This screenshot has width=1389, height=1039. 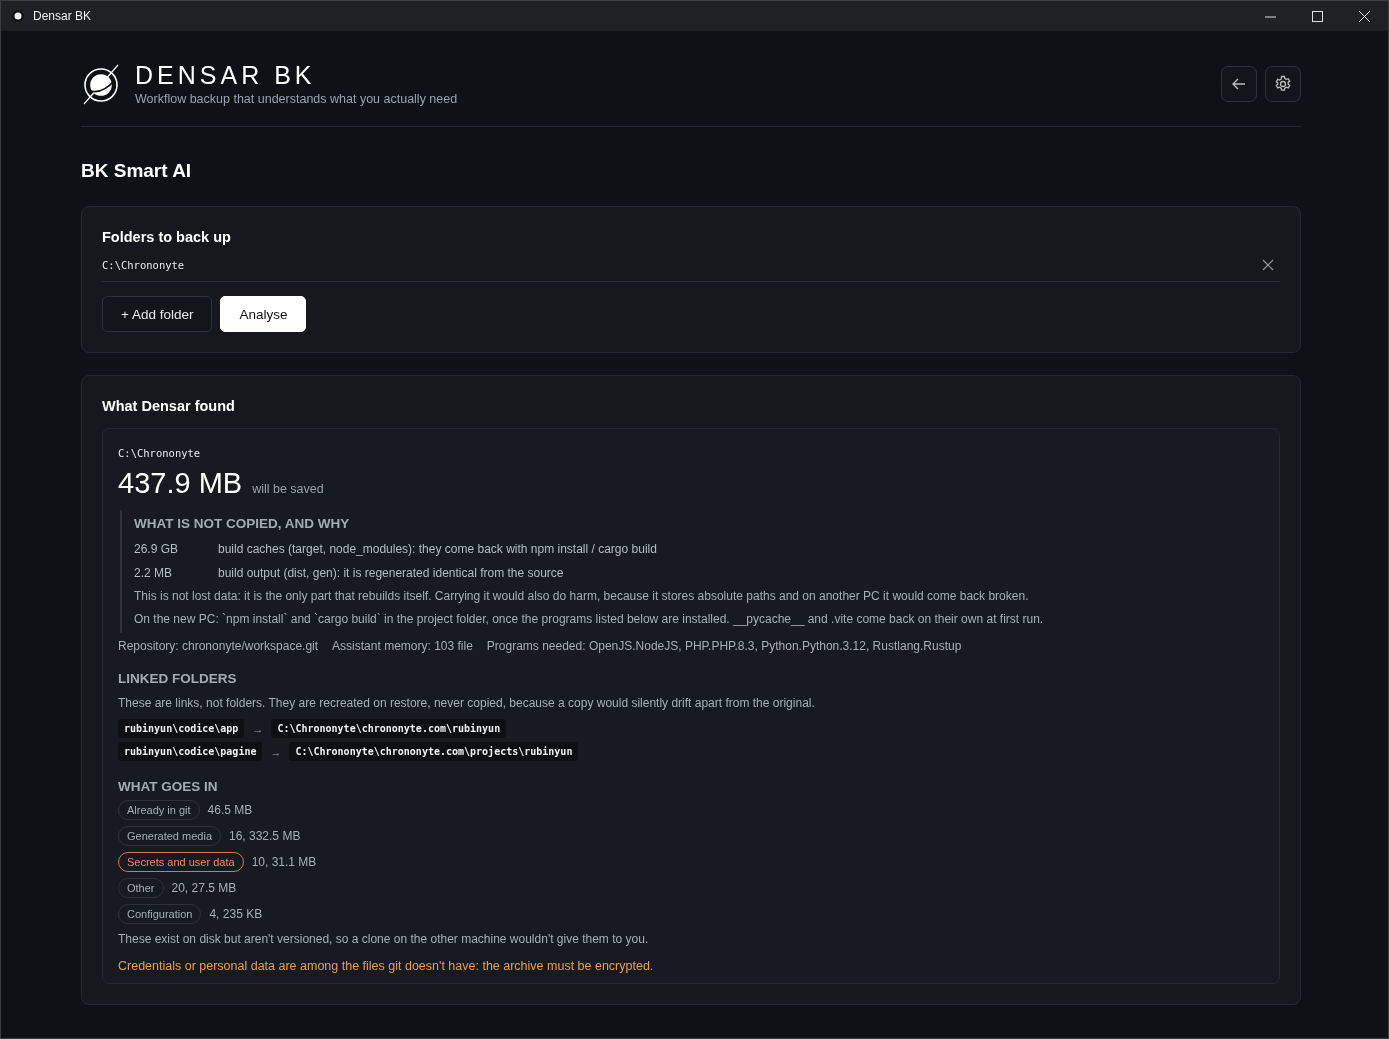 I want to click on settings-icon, so click(x=1283, y=83).